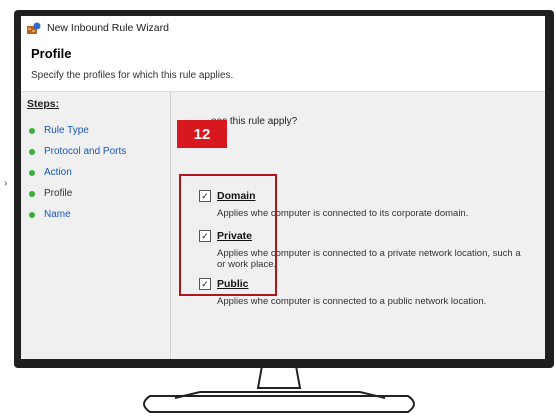 Image resolution: width=556 pixels, height=418 pixels. I want to click on step-label: Action, so click(58, 172).